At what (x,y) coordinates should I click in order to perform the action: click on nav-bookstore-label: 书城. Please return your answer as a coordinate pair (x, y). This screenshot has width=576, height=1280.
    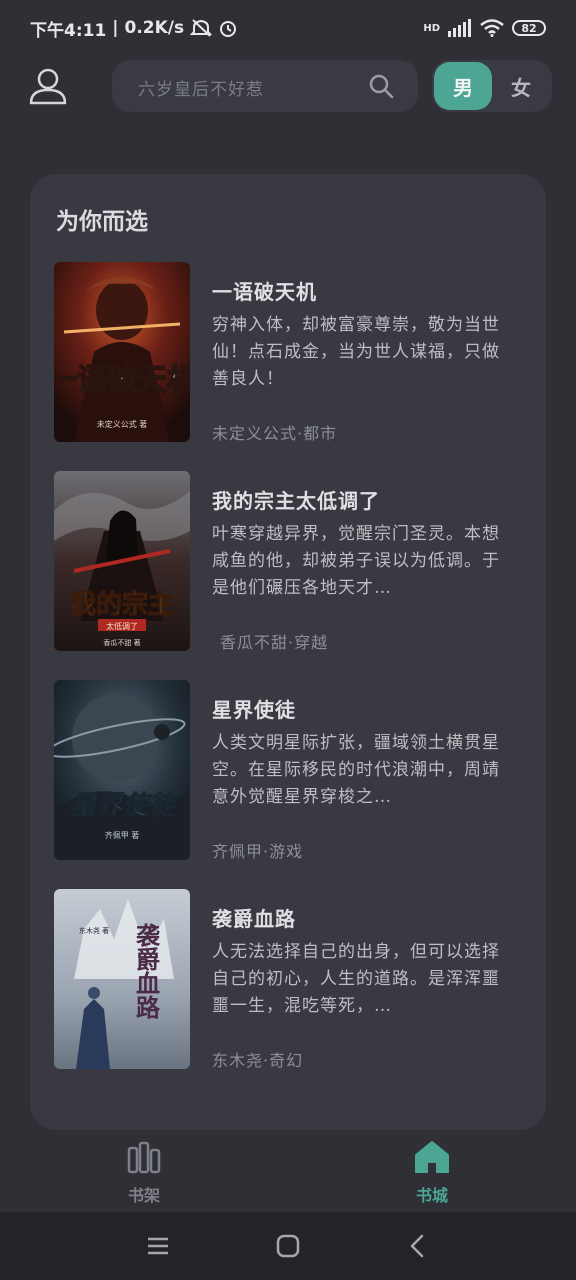
    Looking at the image, I should click on (431, 1195).